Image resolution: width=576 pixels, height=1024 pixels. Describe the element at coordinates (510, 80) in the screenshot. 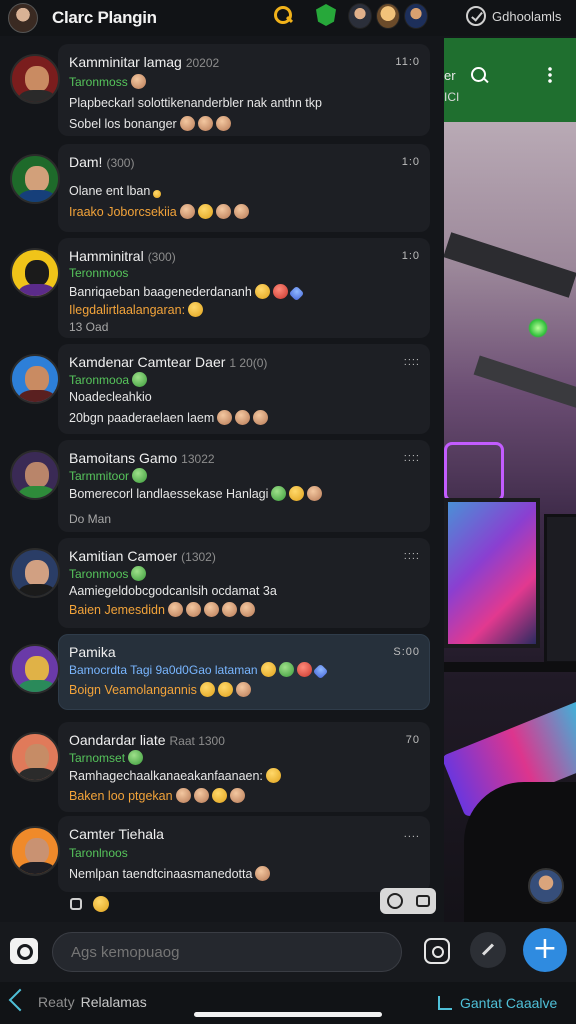

I see `preview-header: er ICI` at that location.